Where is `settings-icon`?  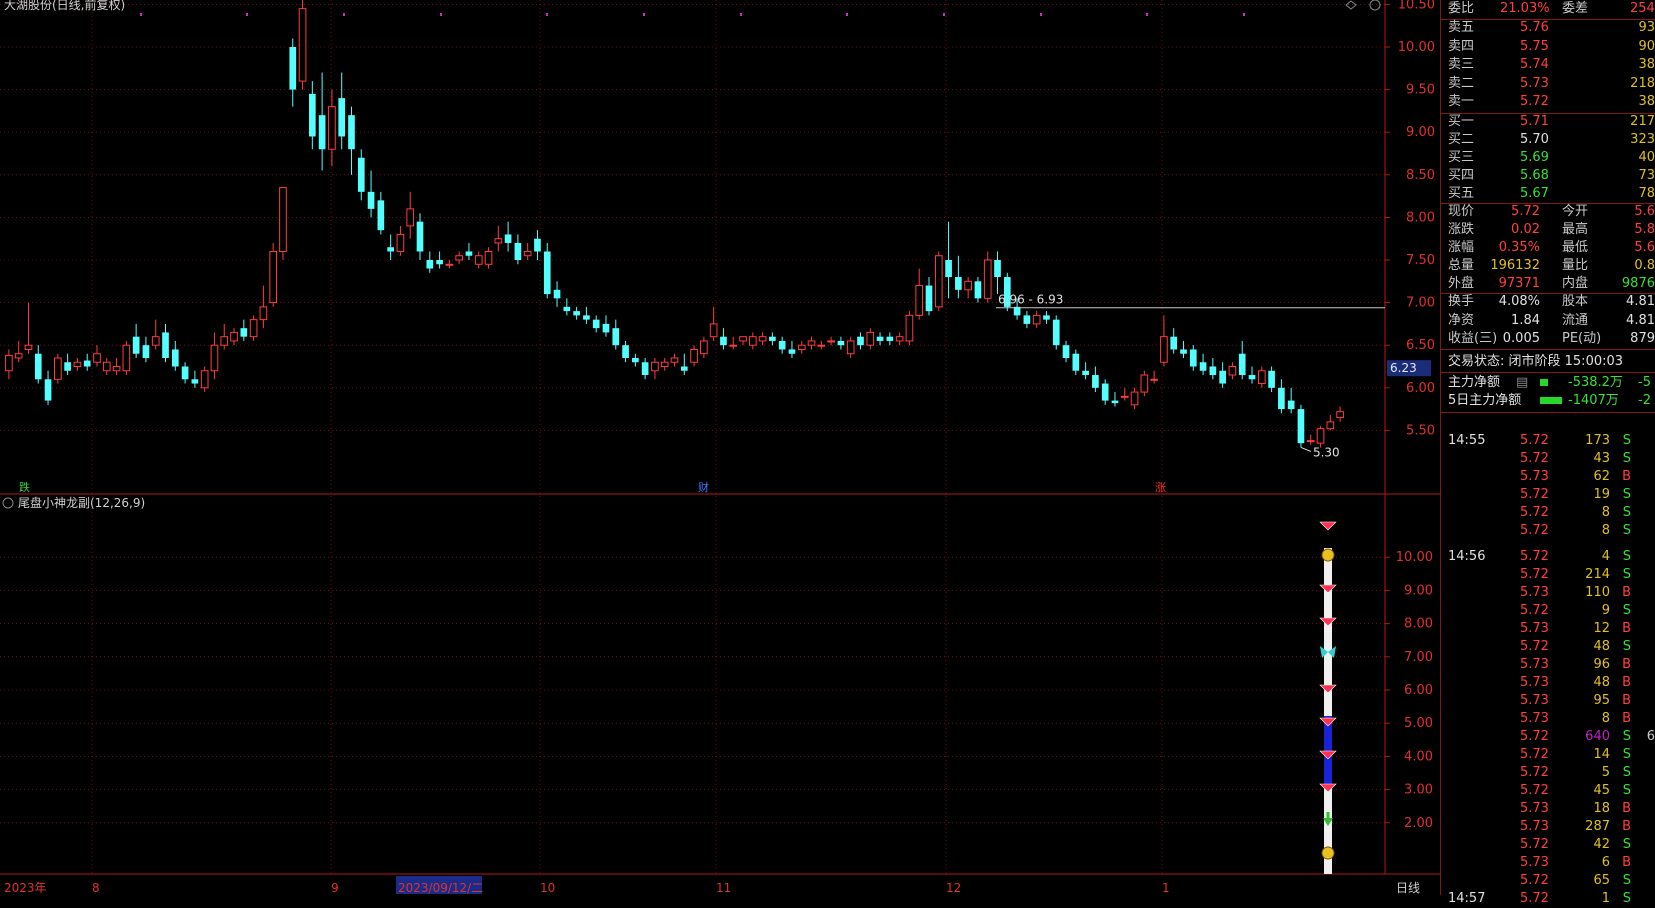 settings-icon is located at coordinates (1375, 5).